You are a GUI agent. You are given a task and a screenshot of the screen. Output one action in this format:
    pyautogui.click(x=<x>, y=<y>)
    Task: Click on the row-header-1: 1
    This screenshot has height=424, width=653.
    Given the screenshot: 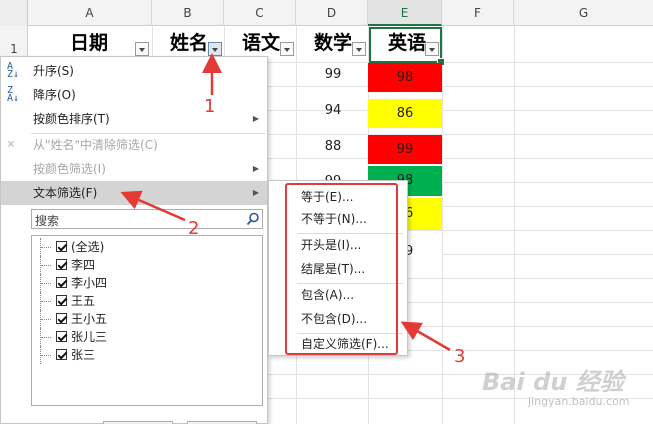 What is the action you would take?
    pyautogui.click(x=14, y=49)
    